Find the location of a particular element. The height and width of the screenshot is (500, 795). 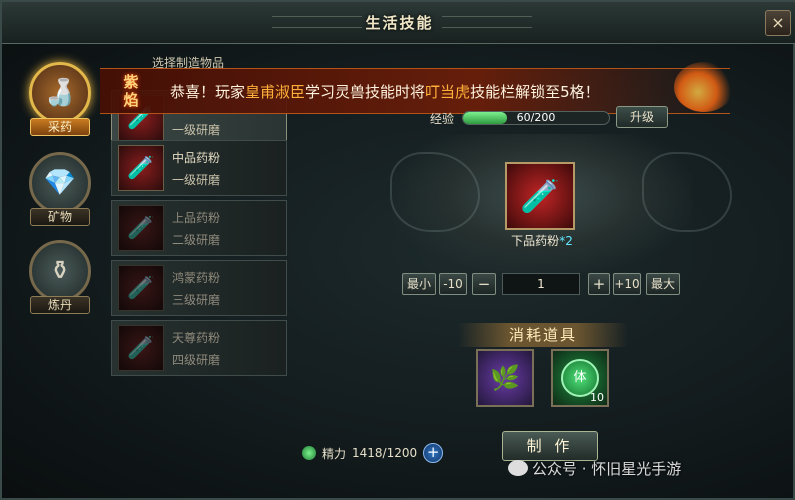

energy-value: 1418/1200 is located at coordinates (385, 453).